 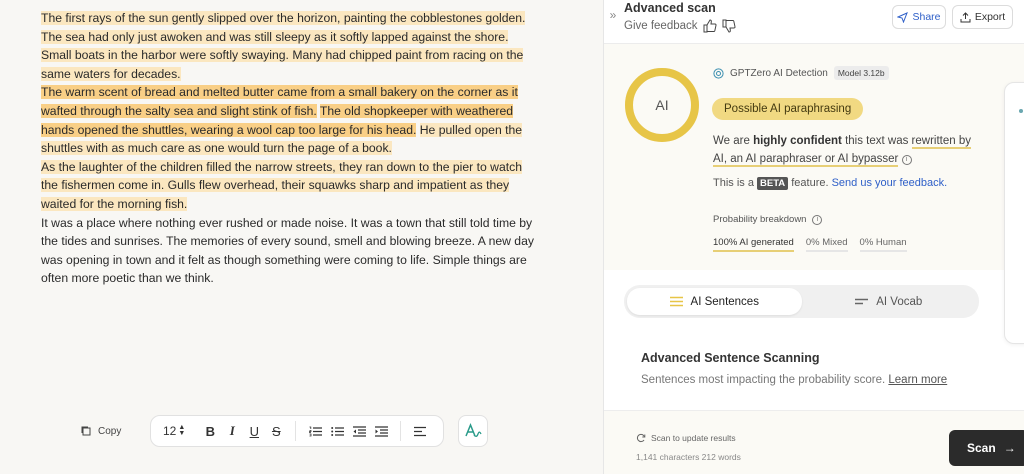 I want to click on scan-section-title: Advanced Sentence Scanning, so click(x=730, y=358).